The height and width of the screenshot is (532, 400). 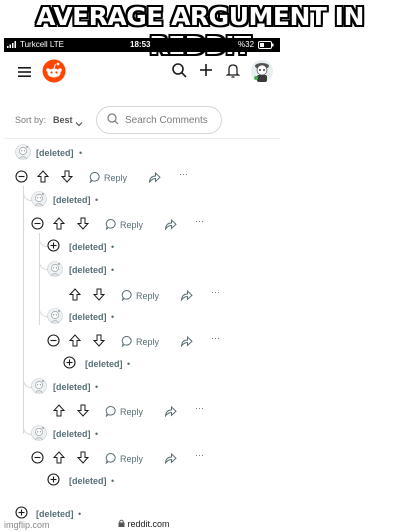 I want to click on chevron-down-icon, so click(x=79, y=124).